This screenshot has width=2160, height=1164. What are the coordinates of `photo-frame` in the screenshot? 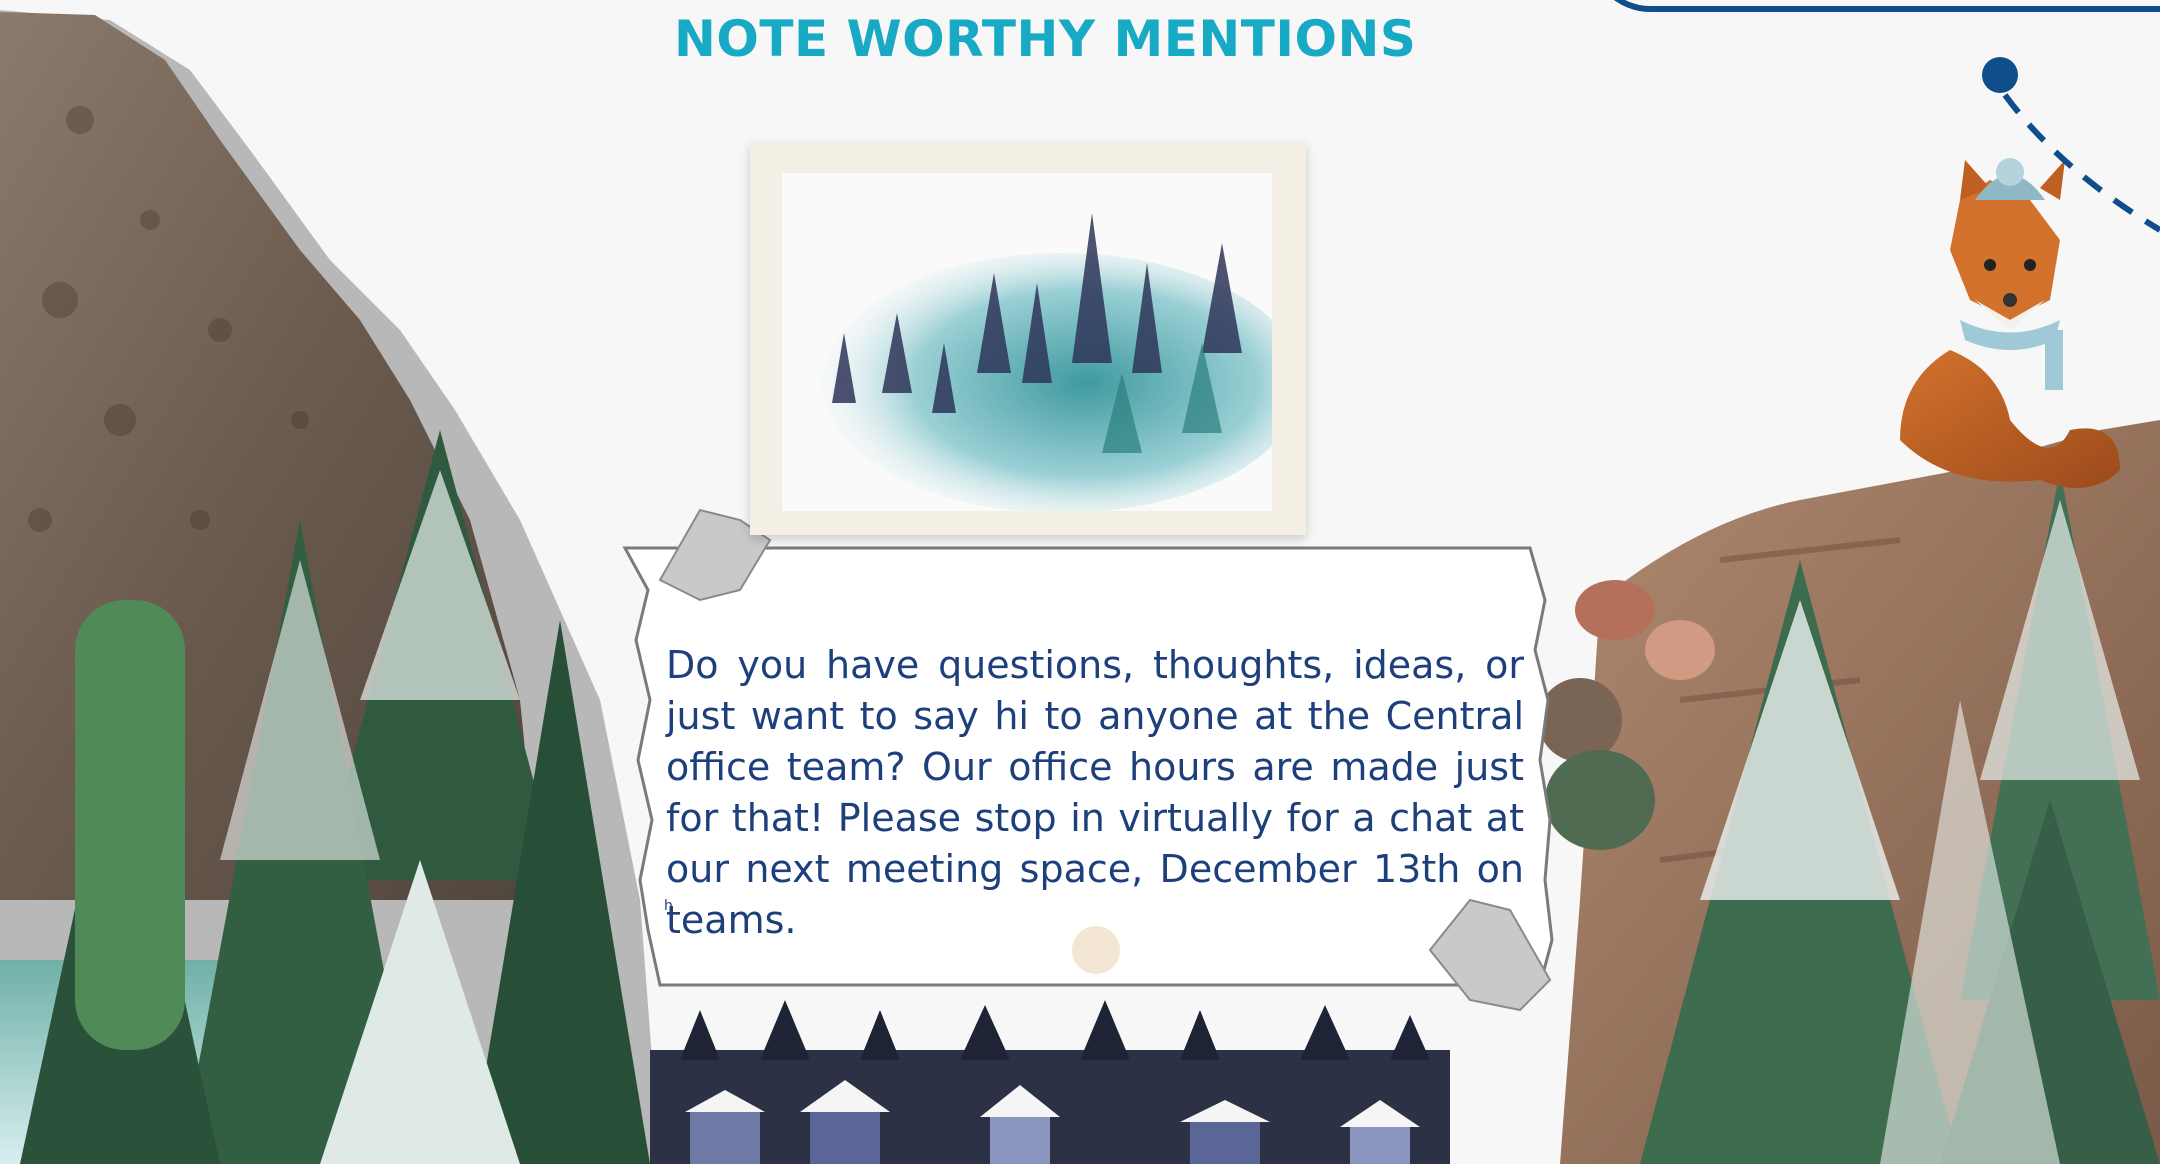 It's located at (1028, 339).